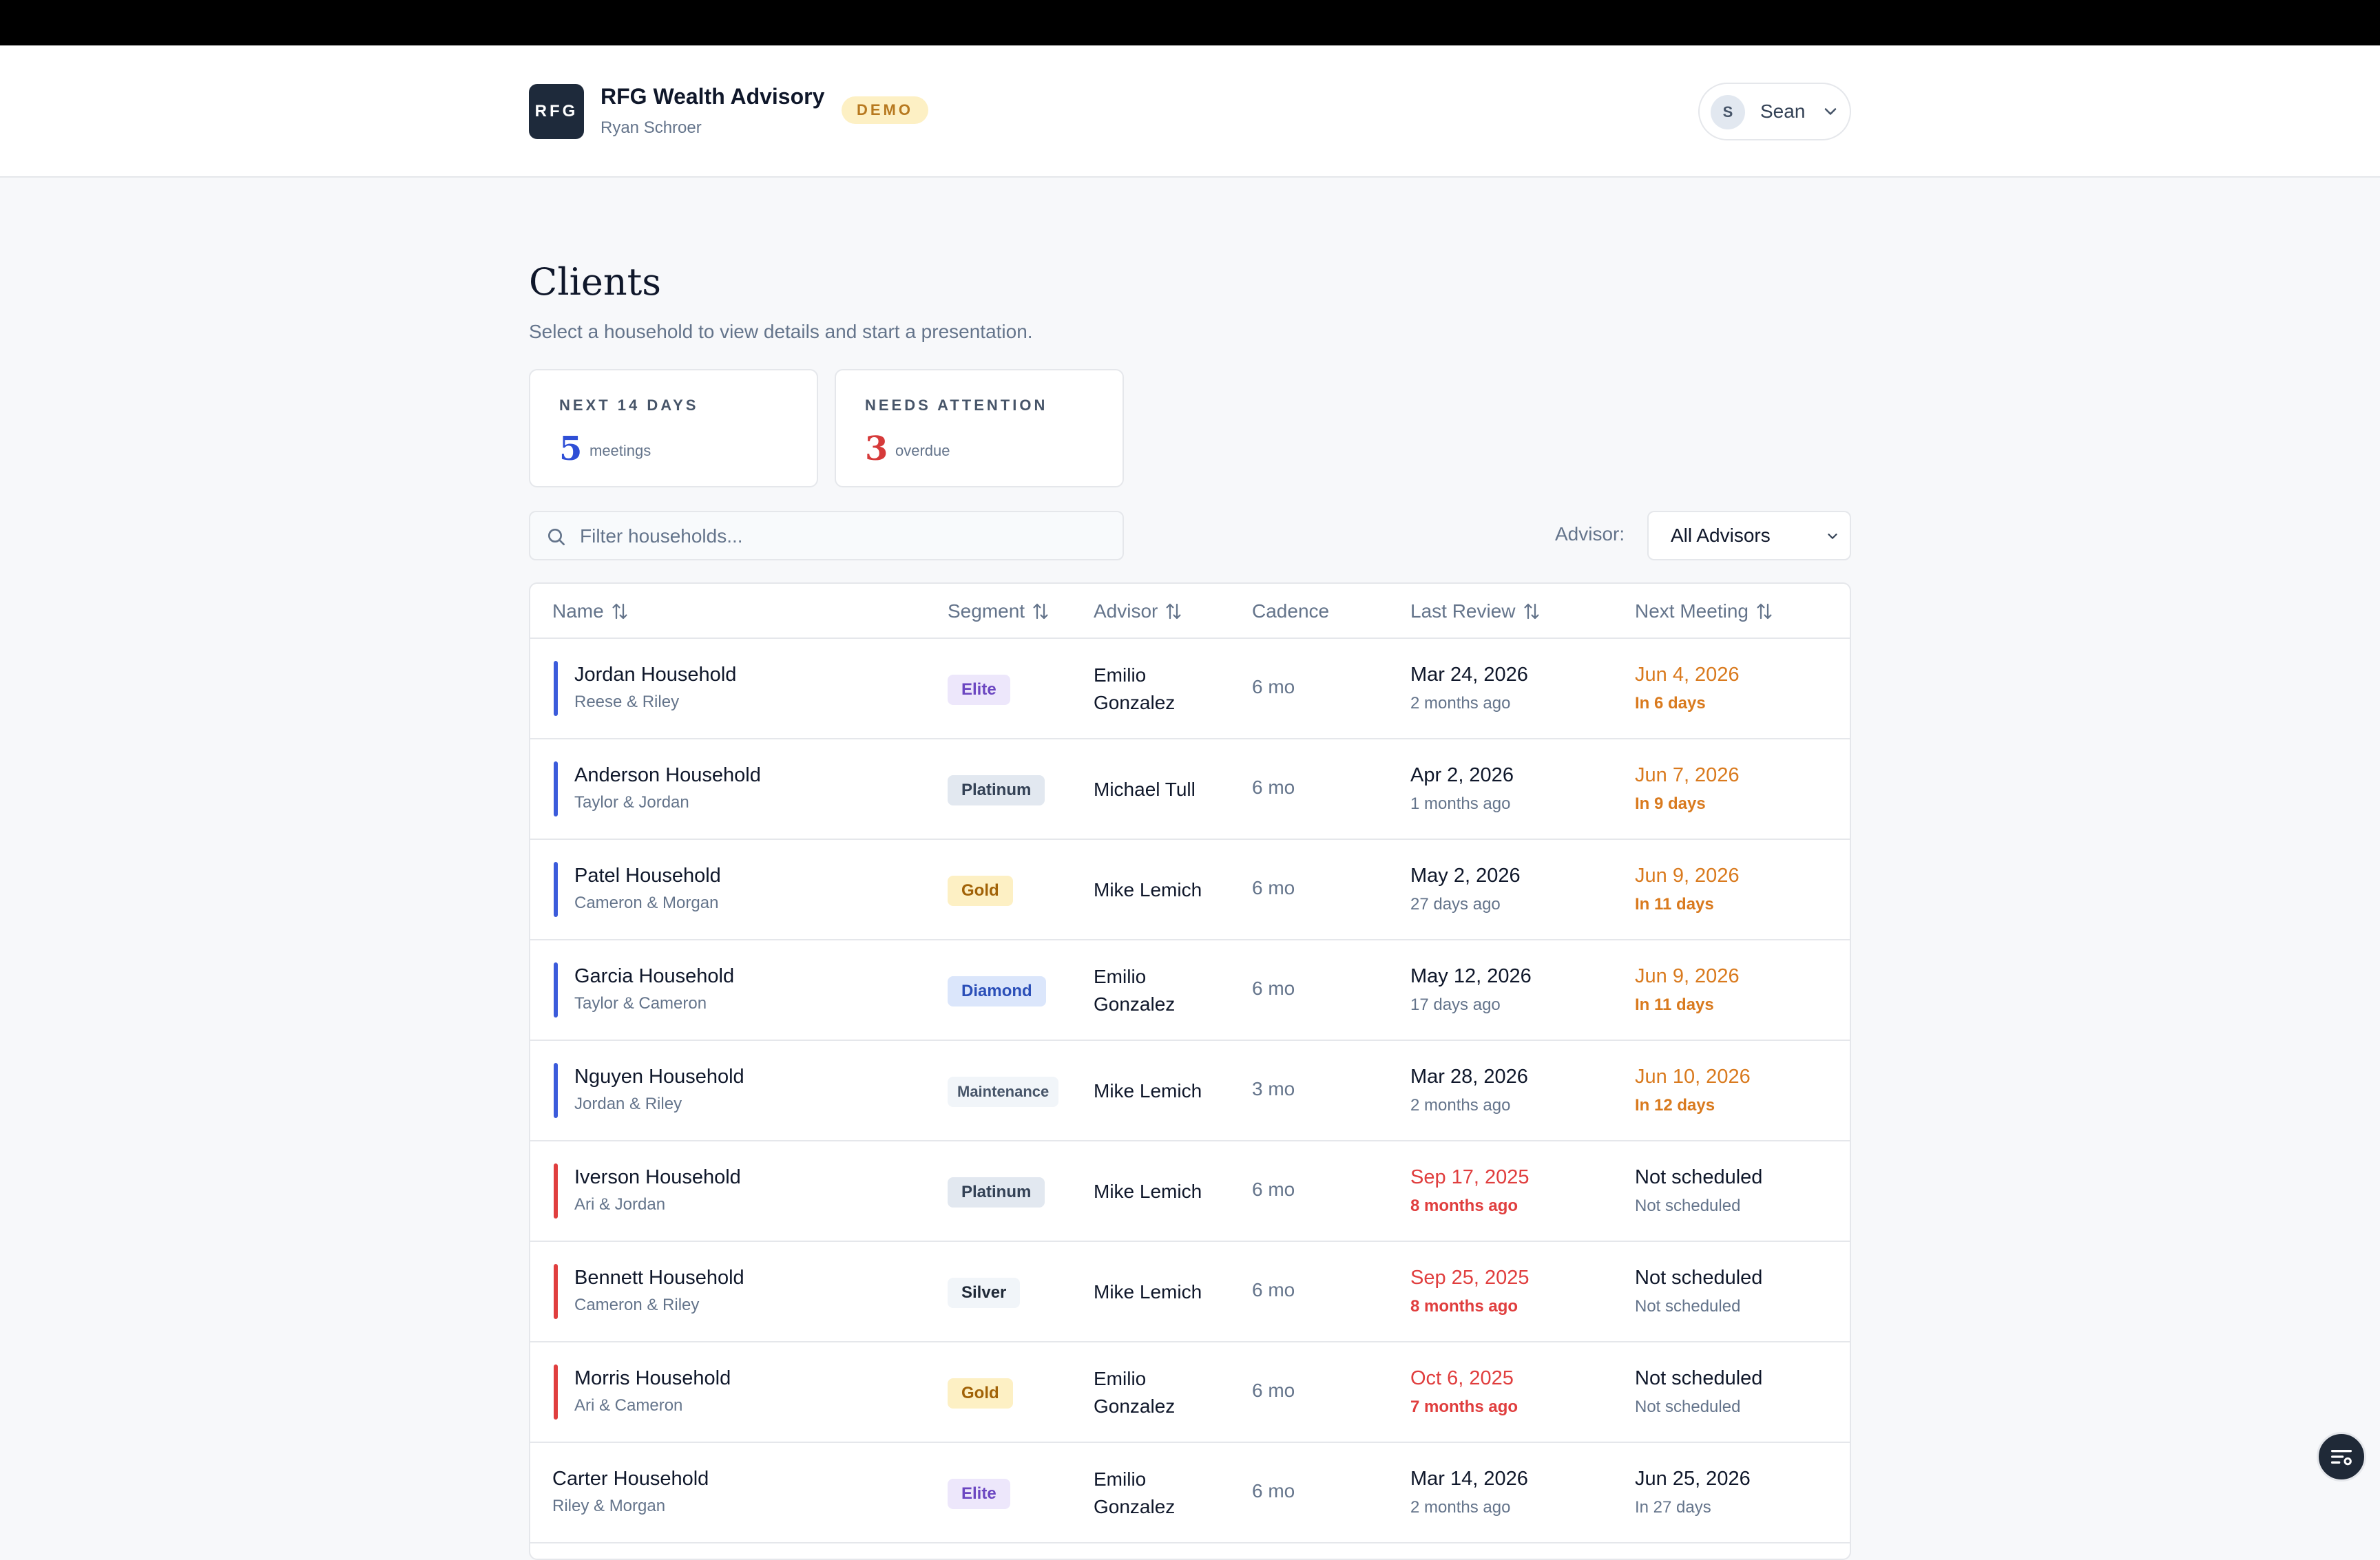  I want to click on search-icon, so click(556, 537).